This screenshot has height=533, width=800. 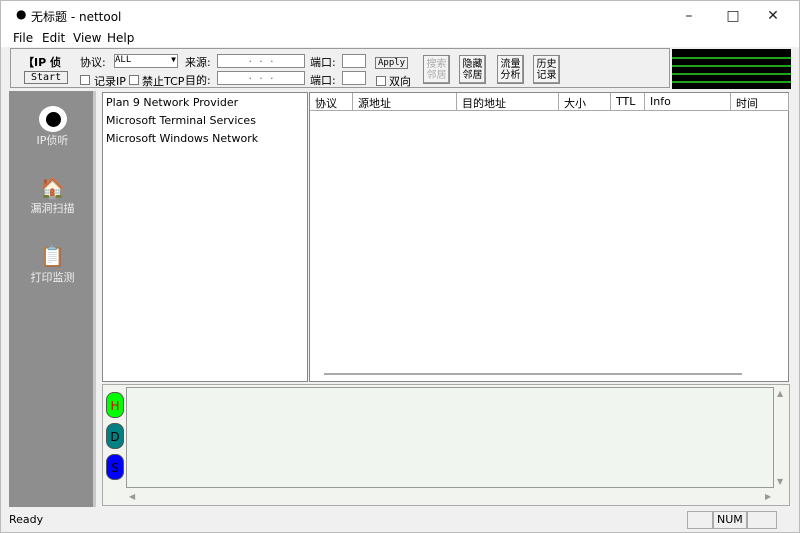 I want to click on status-text: Ready, so click(x=26, y=519).